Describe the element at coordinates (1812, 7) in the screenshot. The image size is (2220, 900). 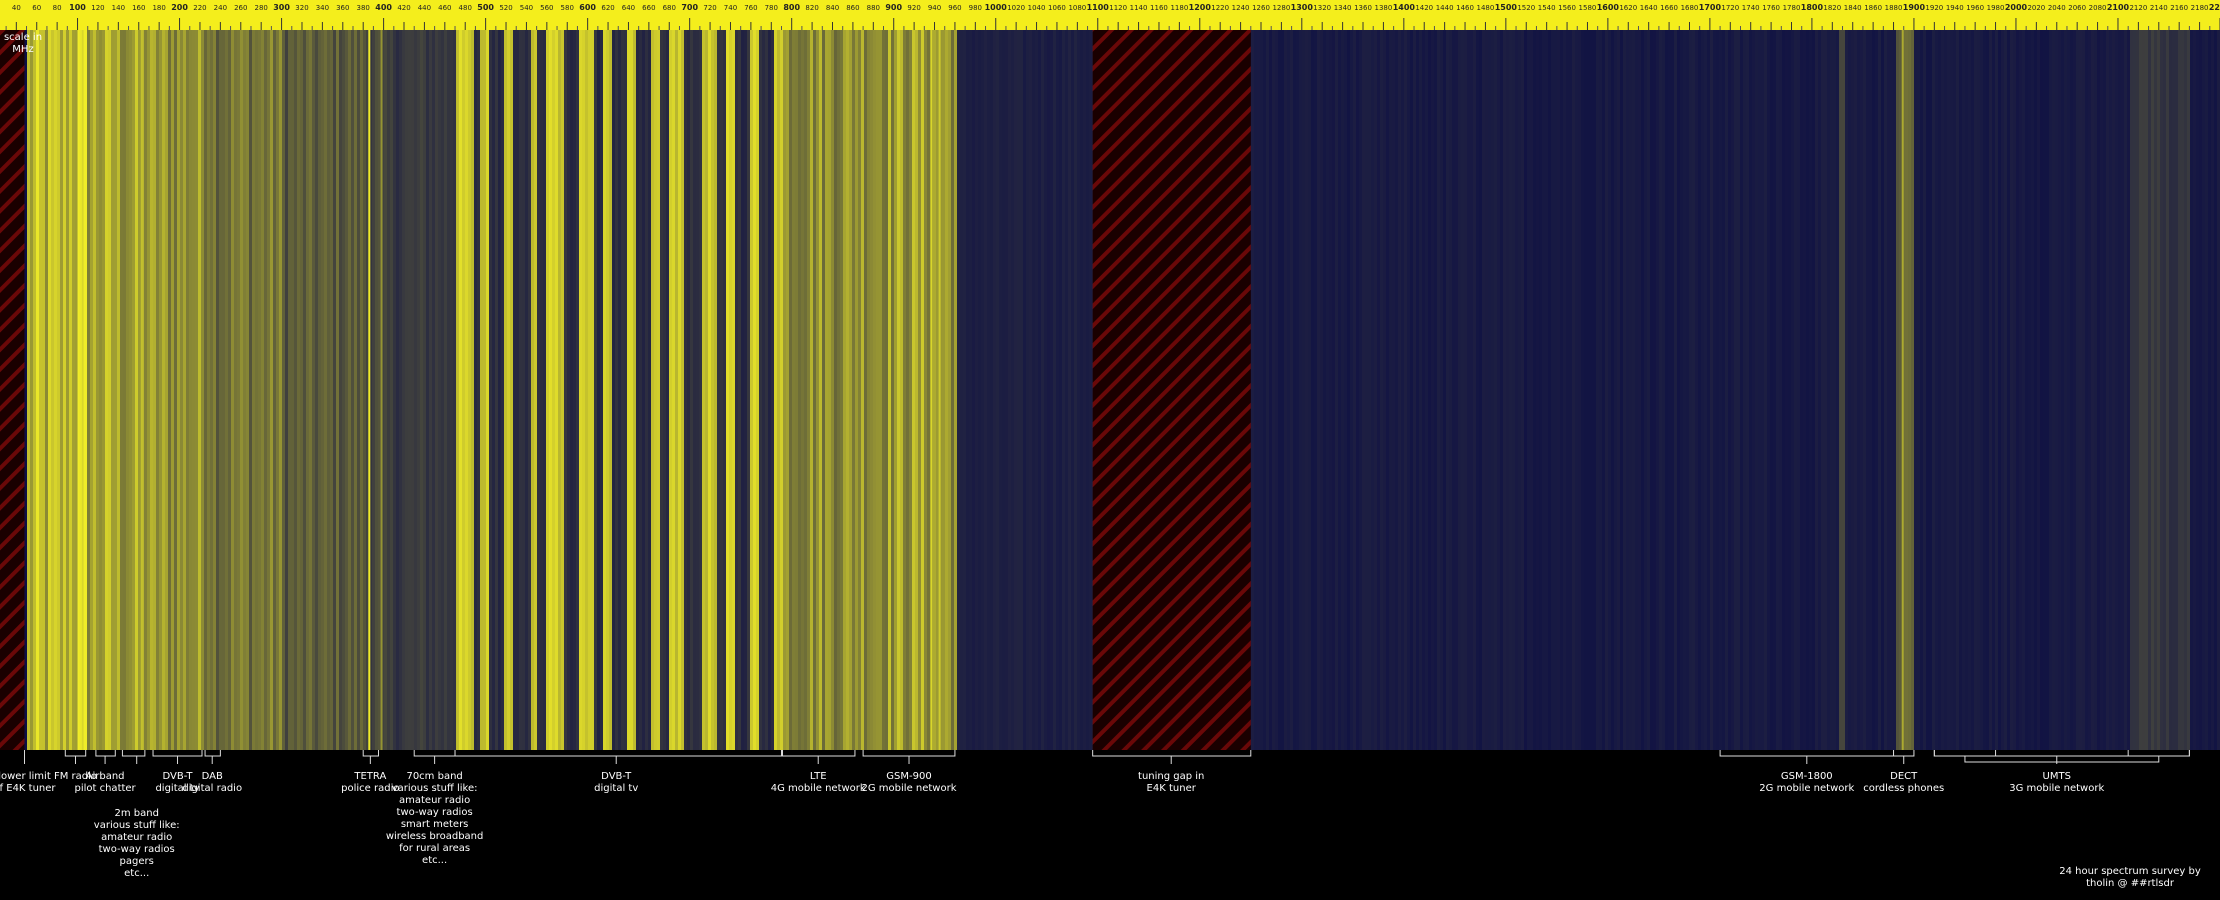
I see `ruler-tick-label: 1800` at that location.